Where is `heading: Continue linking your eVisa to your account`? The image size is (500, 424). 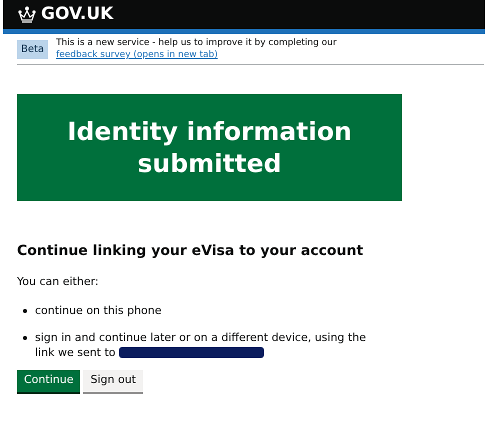
heading: Continue linking your eVisa to your account is located at coordinates (190, 251).